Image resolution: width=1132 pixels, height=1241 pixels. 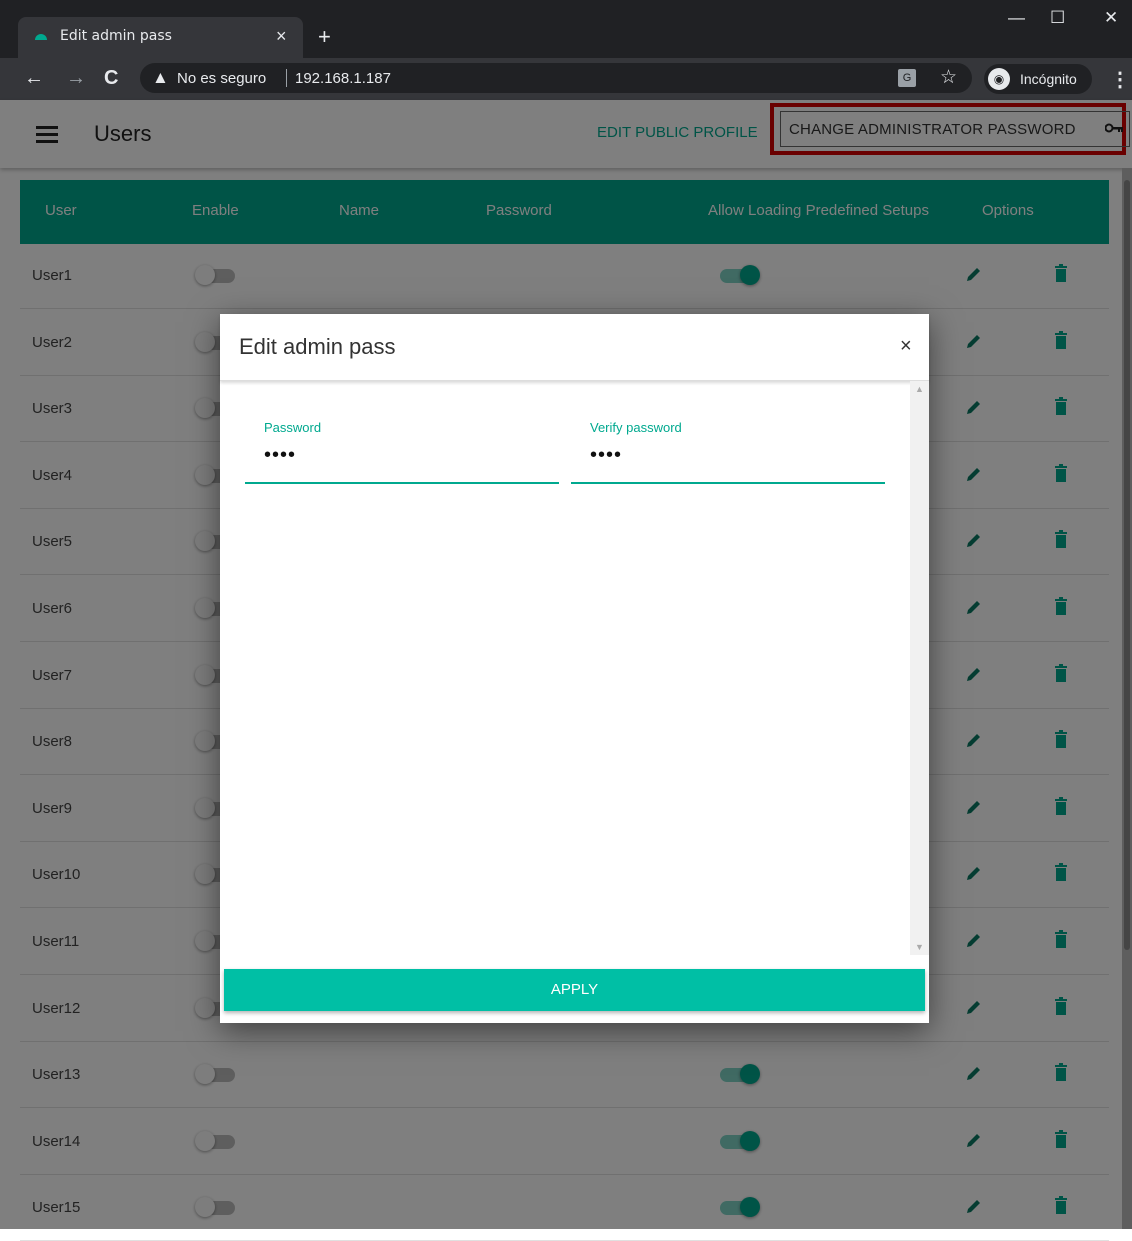 I want to click on security-status: No es seguro, so click(x=221, y=78).